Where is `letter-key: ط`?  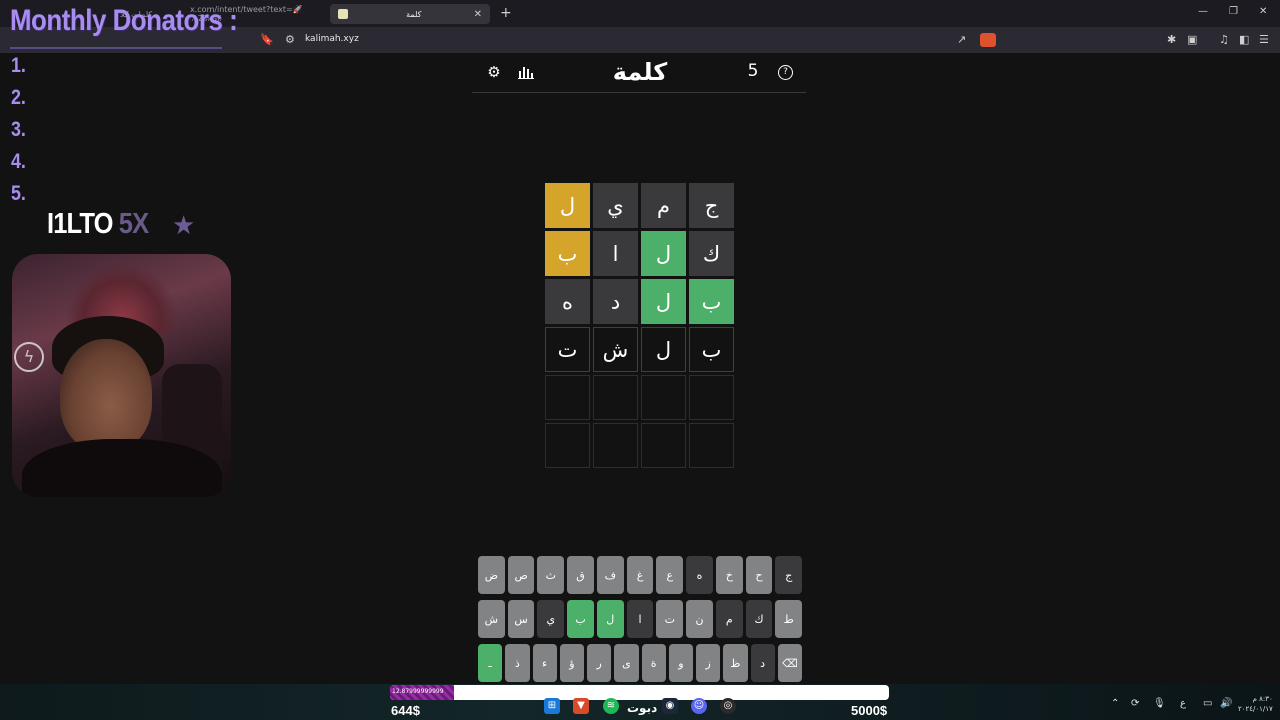
letter-key: ط is located at coordinates (789, 619).